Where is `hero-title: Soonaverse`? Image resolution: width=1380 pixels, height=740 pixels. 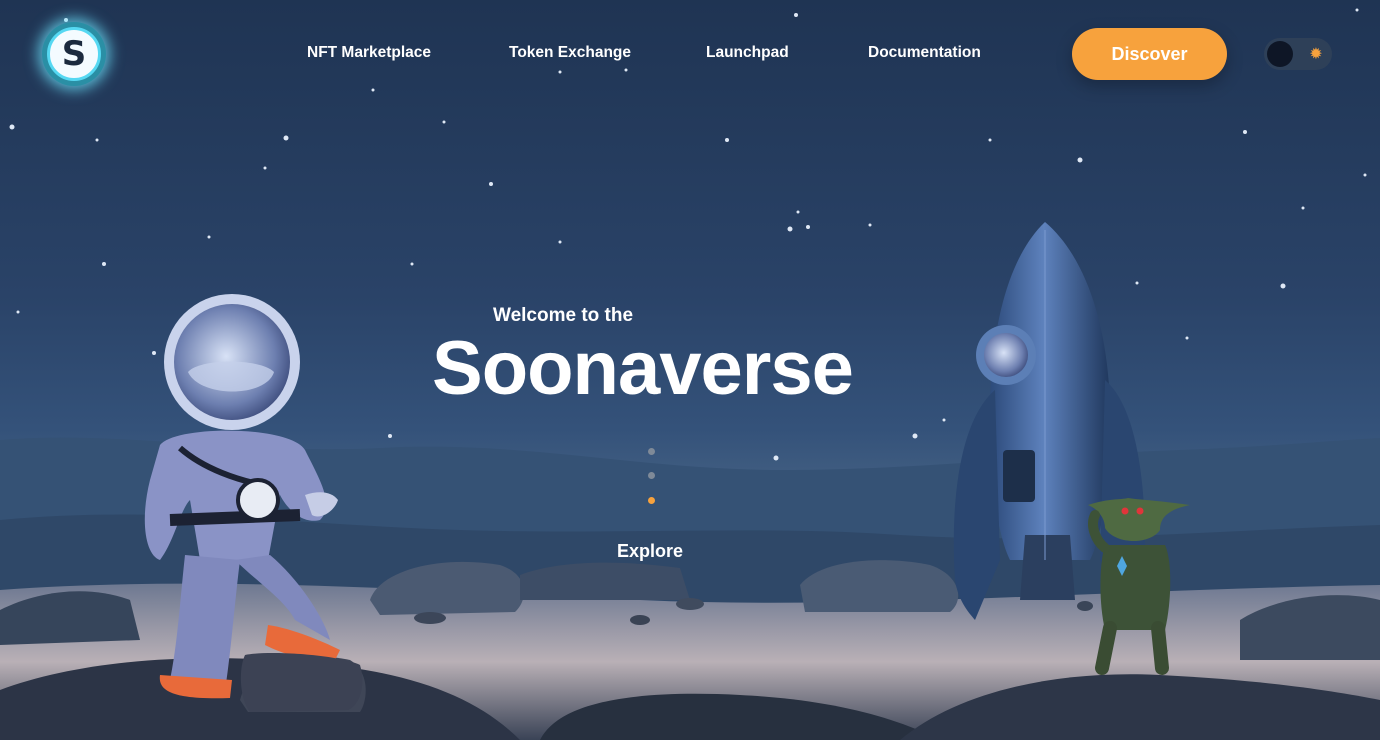 hero-title: Soonaverse is located at coordinates (643, 368).